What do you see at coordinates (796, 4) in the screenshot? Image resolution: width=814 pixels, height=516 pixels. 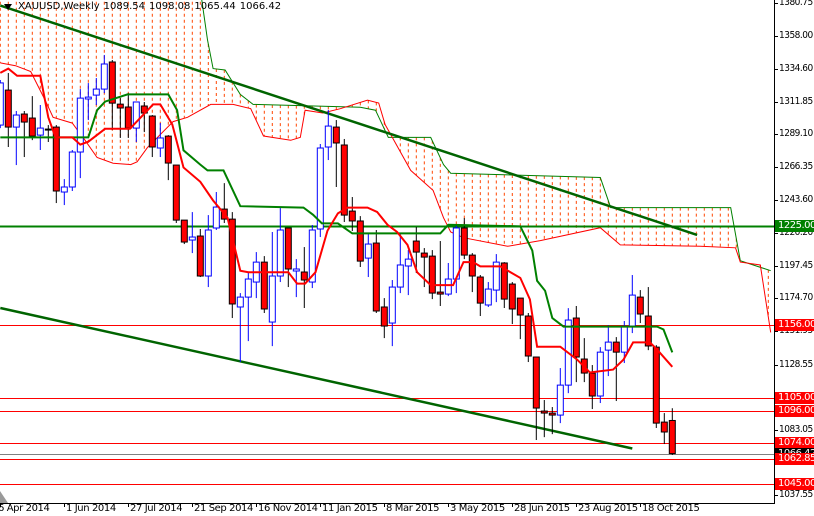 I see `price-axis-label: 1380.75` at bounding box center [796, 4].